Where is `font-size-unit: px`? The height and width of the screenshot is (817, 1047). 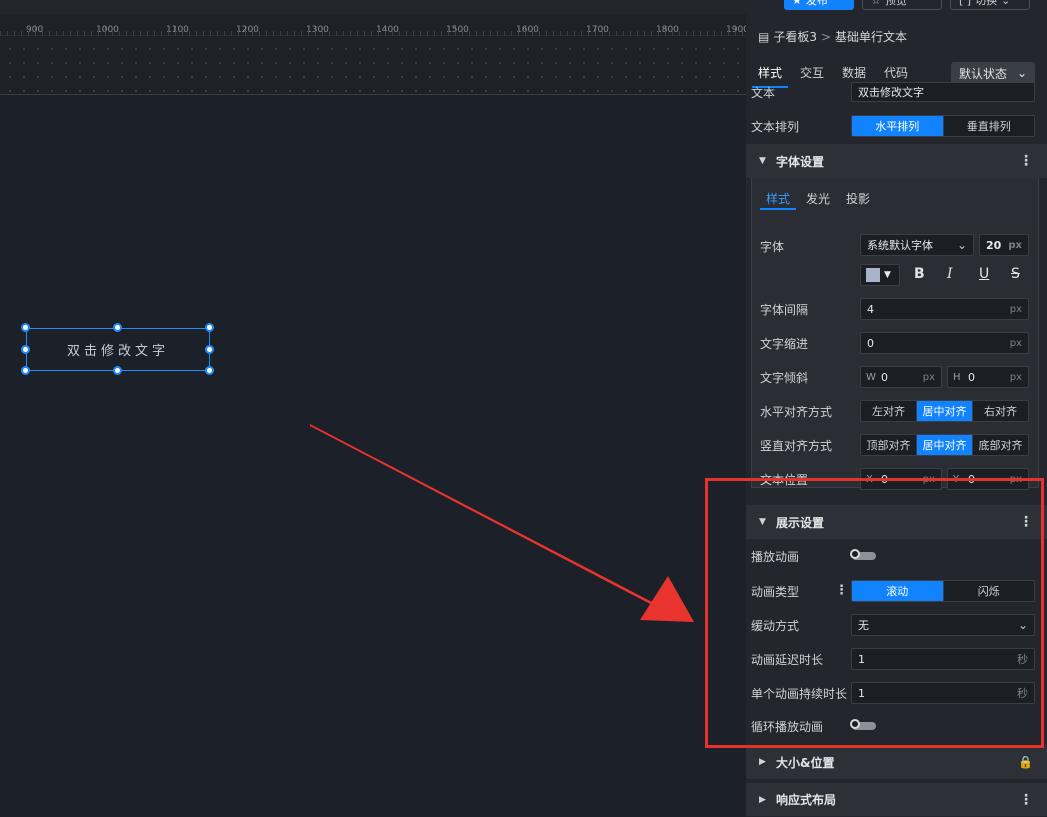 font-size-unit: px is located at coordinates (1015, 245).